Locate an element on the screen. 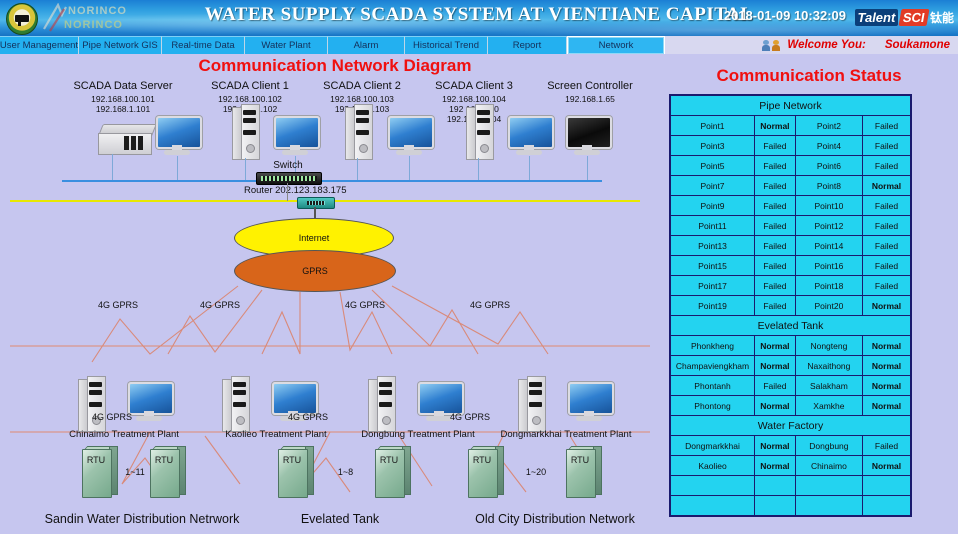  node-ip-2-0: 192.168.100.103 is located at coordinates (362, 99).